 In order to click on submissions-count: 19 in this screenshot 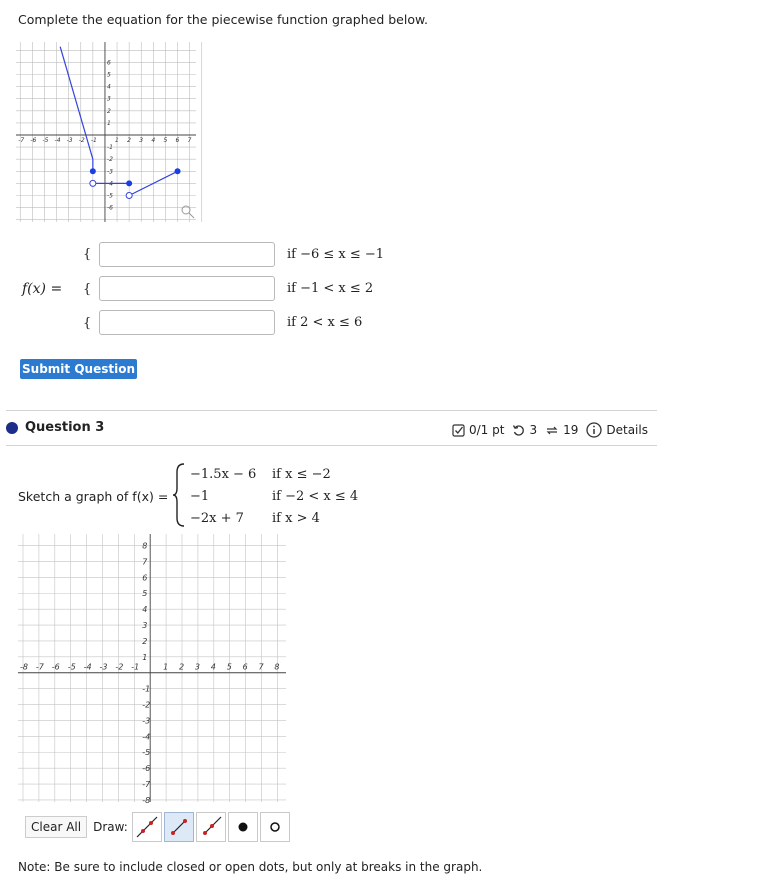, I will do `click(571, 430)`.